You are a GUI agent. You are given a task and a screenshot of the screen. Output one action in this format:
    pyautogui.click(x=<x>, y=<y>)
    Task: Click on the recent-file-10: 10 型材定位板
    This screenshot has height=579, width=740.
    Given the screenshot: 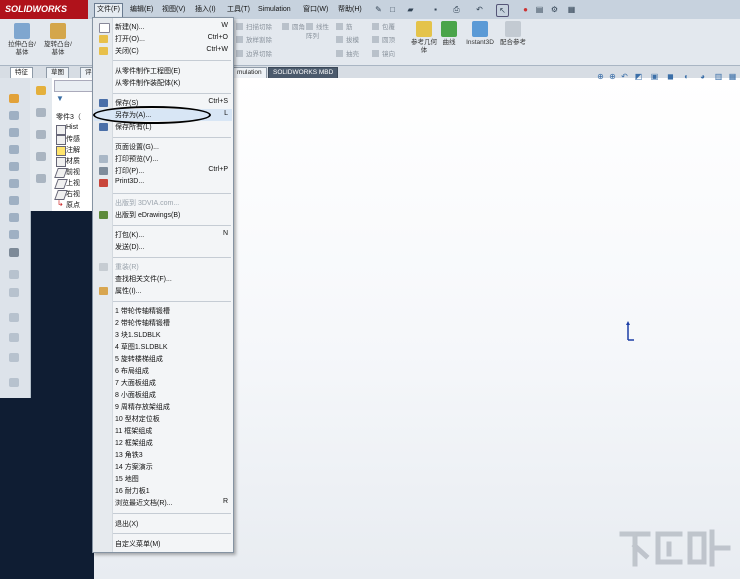 What is the action you would take?
    pyautogui.click(x=163, y=419)
    